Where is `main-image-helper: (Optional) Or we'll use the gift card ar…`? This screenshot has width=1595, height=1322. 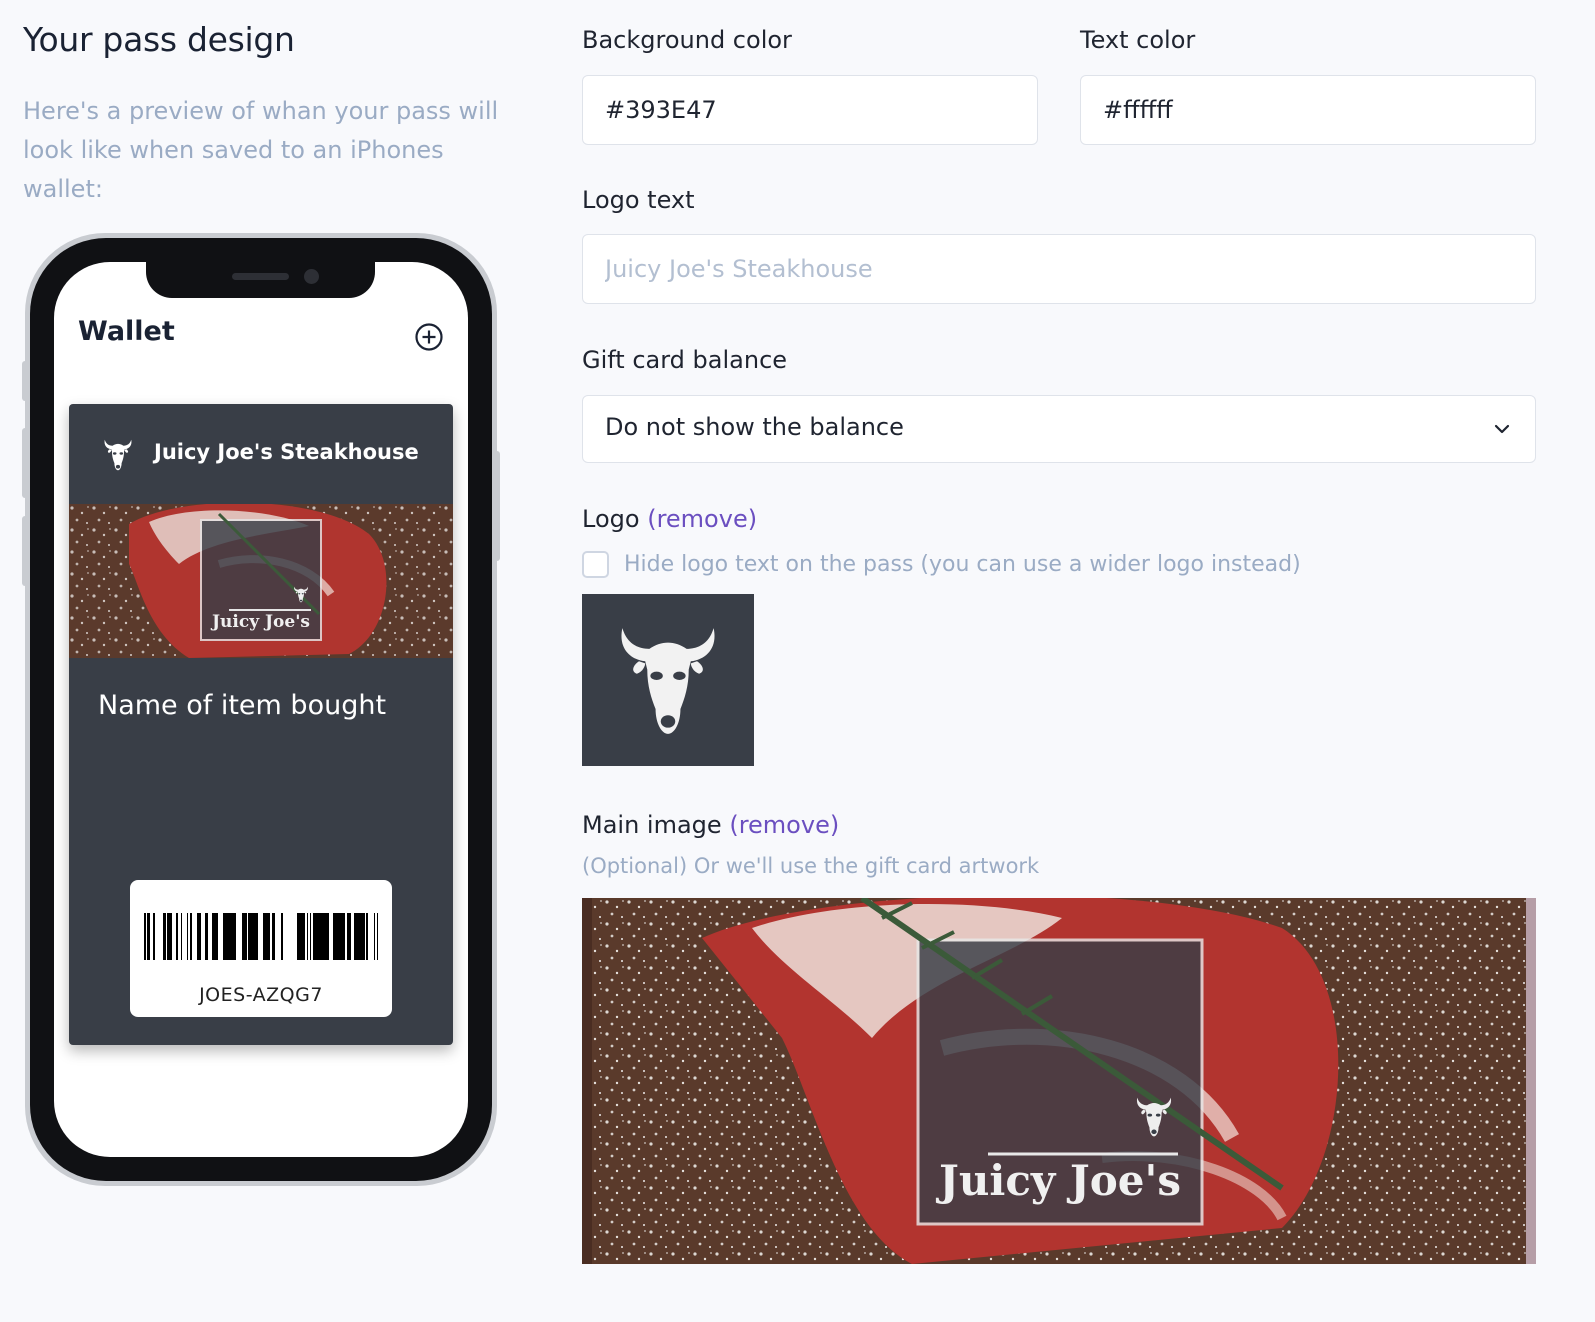 main-image-helper: (Optional) Or we'll use the gift card ar… is located at coordinates (811, 866).